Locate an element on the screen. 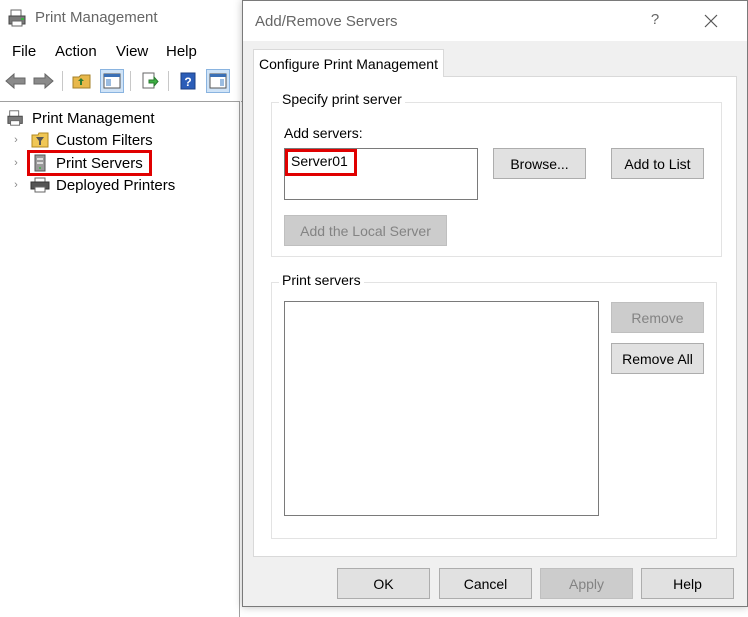 This screenshot has height=617, width=748. menu-file: File is located at coordinates (24, 51).